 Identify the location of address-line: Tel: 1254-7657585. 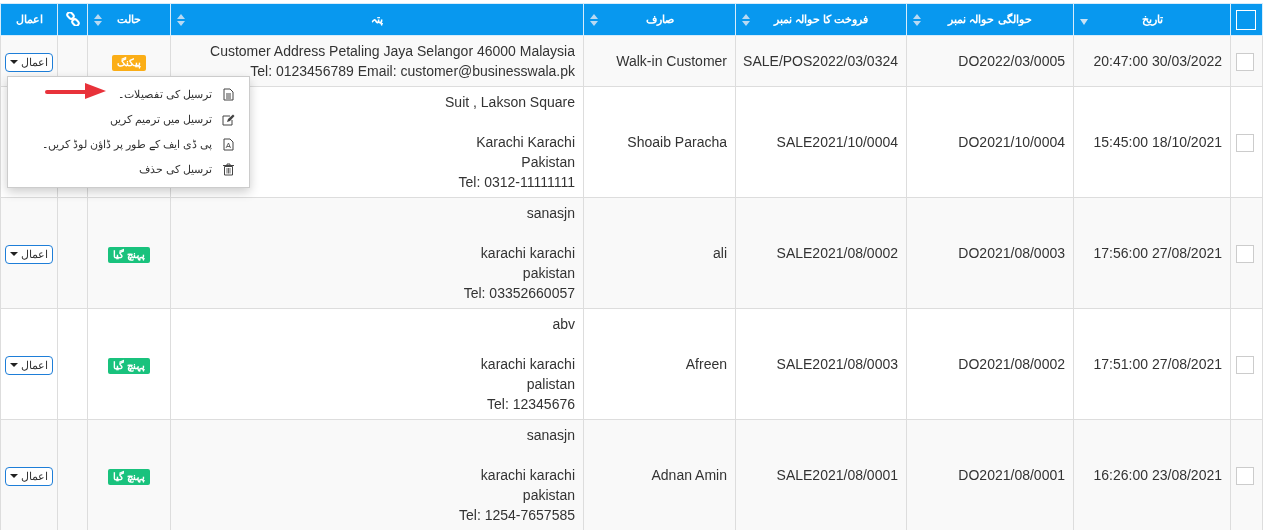
(517, 515).